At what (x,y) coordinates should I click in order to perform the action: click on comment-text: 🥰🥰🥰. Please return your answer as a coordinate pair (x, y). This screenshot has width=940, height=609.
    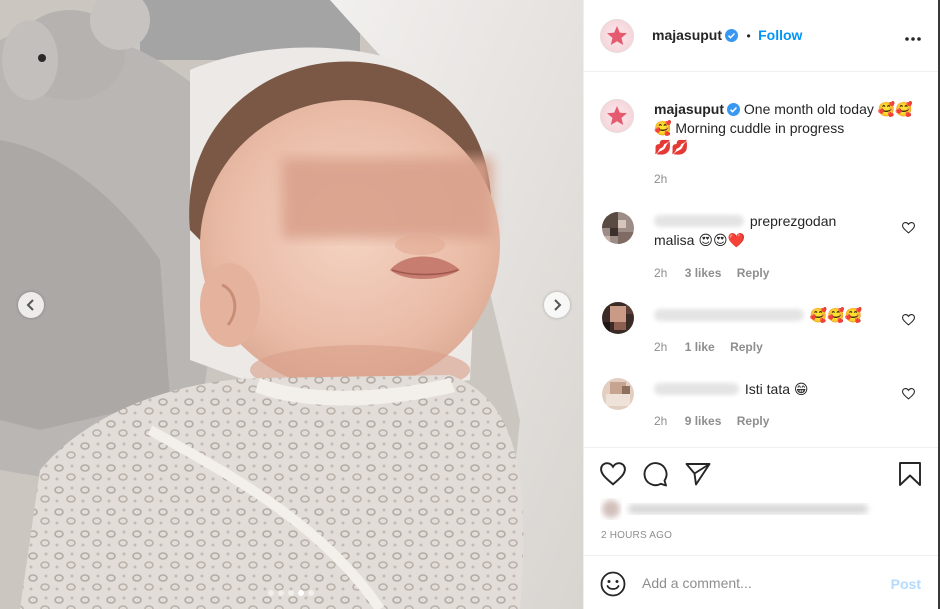
    Looking at the image, I should click on (766, 315).